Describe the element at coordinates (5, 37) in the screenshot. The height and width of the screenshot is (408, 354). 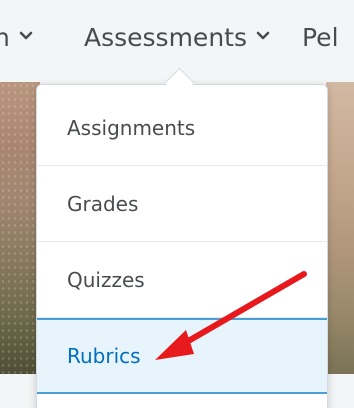
I see `nav-item-label: n` at that location.